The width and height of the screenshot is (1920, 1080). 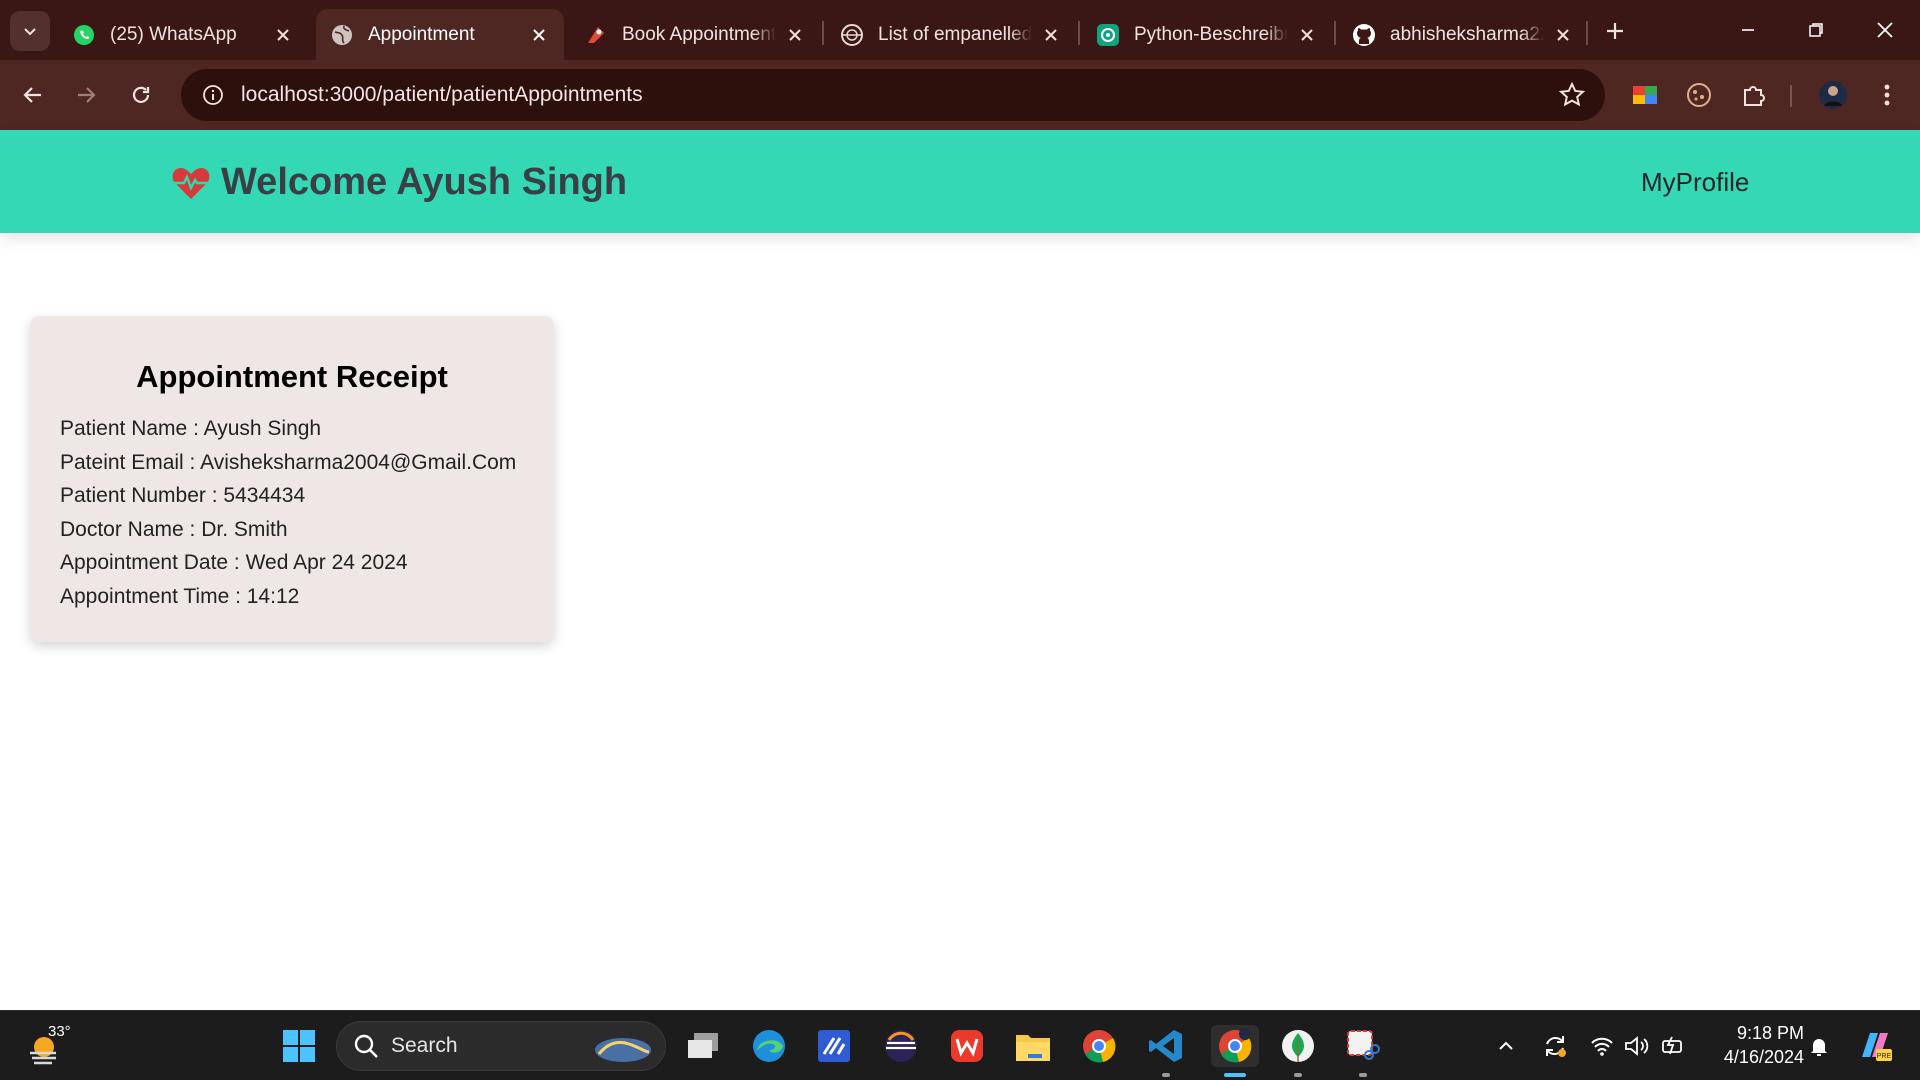 I want to click on windows-taskbar: 33° Search 9:18 PM 4/16/2024 PRE, so click(x=960, y=1045).